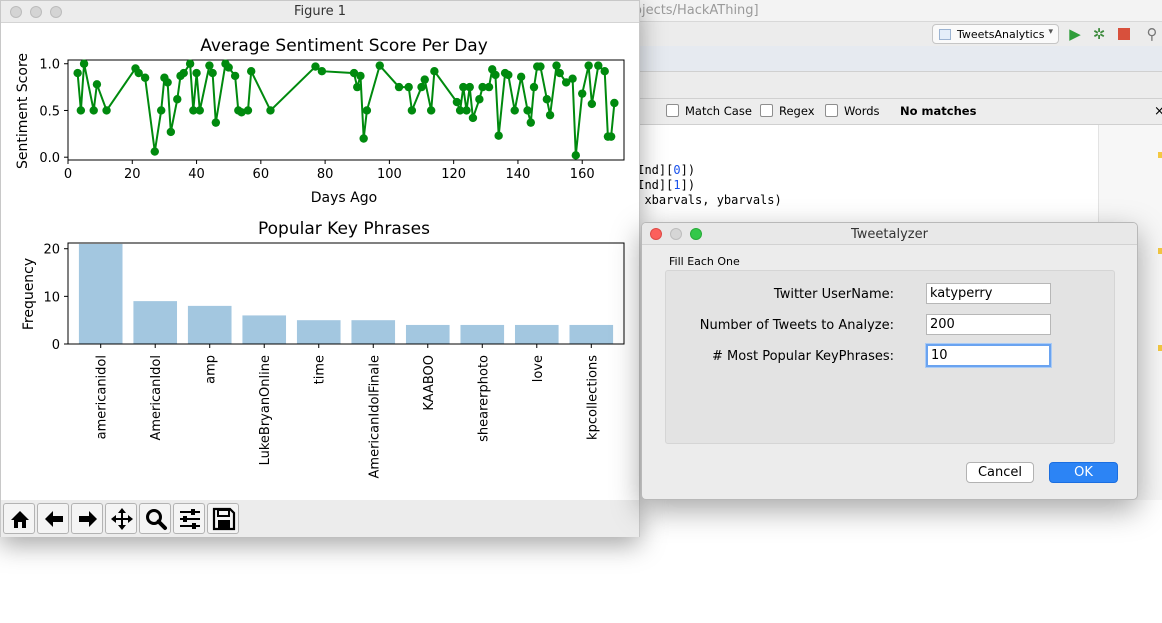 The width and height of the screenshot is (1162, 623). I want to click on y-tick-label: 0.5, so click(49, 111).